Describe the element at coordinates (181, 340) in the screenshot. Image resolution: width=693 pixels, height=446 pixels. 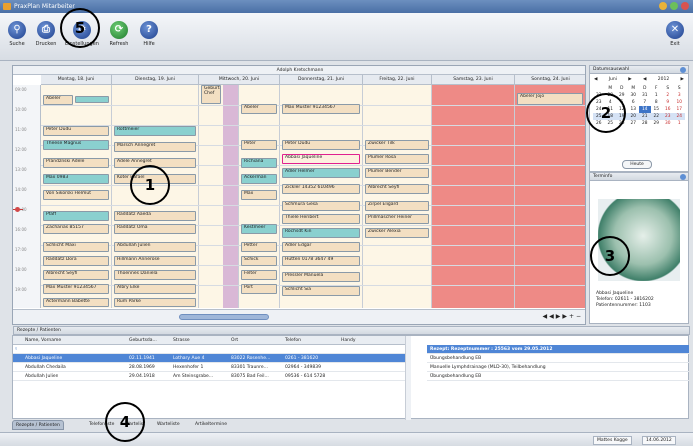
I see `column-header: Strasse` at that location.